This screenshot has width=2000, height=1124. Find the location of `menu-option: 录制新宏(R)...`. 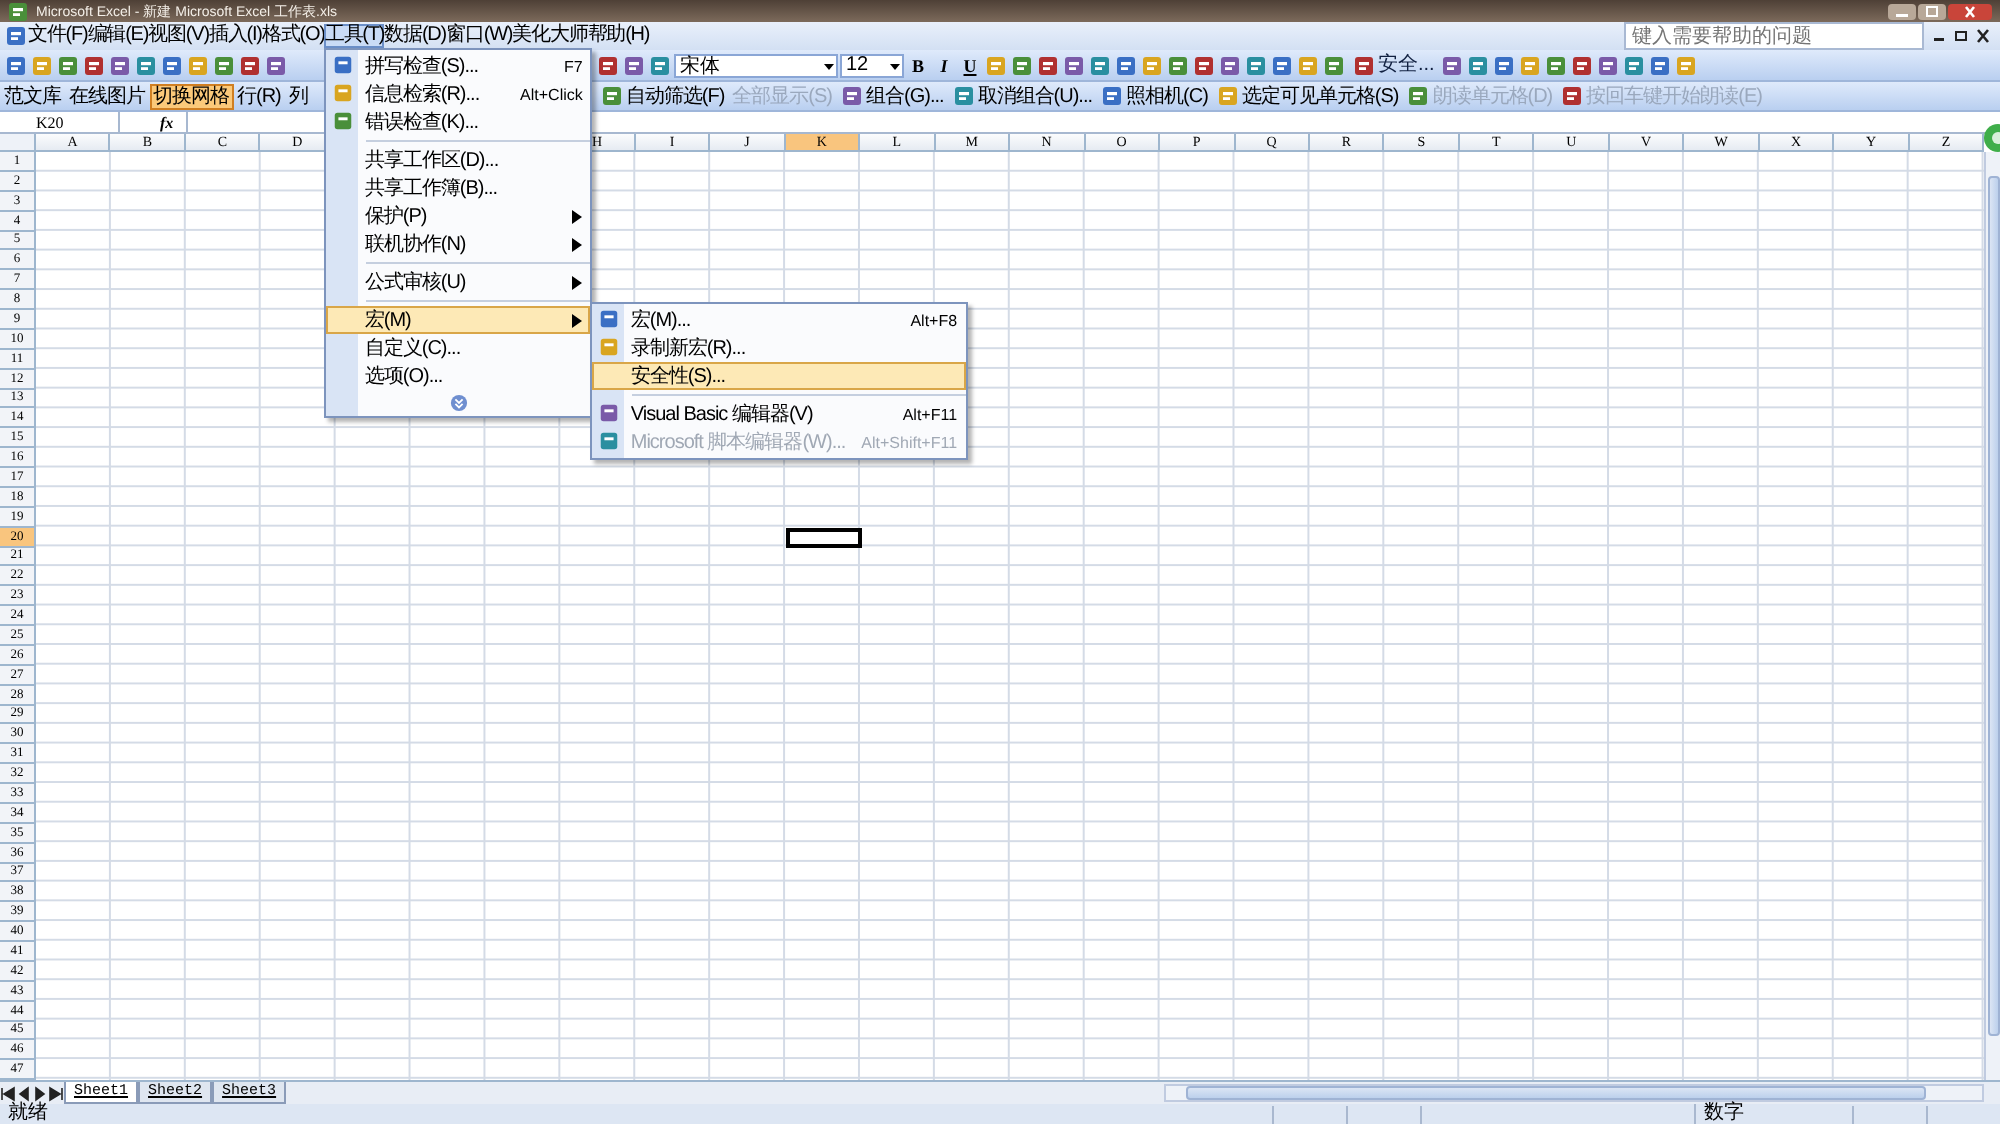

menu-option: 录制新宏(R)... is located at coordinates (779, 348).